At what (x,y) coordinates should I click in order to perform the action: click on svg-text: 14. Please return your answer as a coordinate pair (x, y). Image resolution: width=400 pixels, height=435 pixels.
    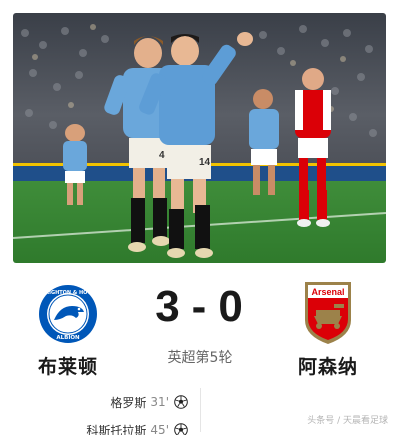
    Looking at the image, I should click on (205, 162).